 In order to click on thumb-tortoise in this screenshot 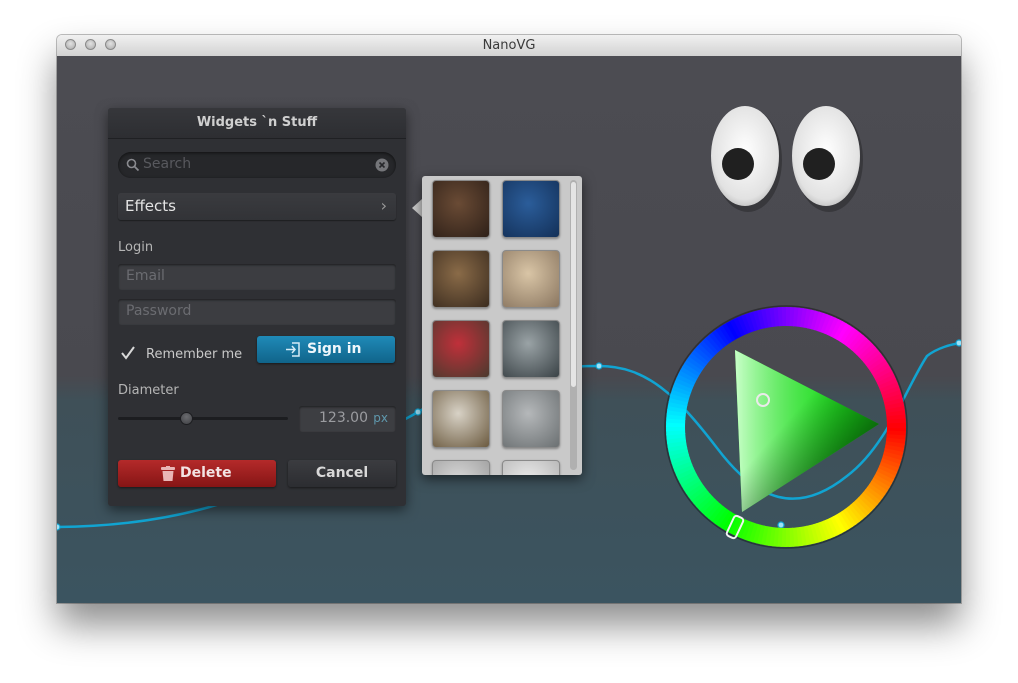, I will do `click(461, 419)`.